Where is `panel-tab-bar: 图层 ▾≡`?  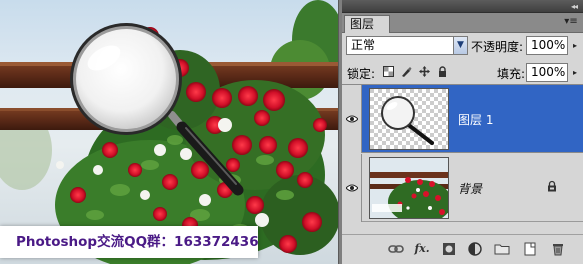
panel-tab-bar: 图层 ▾≡ is located at coordinates (462, 23).